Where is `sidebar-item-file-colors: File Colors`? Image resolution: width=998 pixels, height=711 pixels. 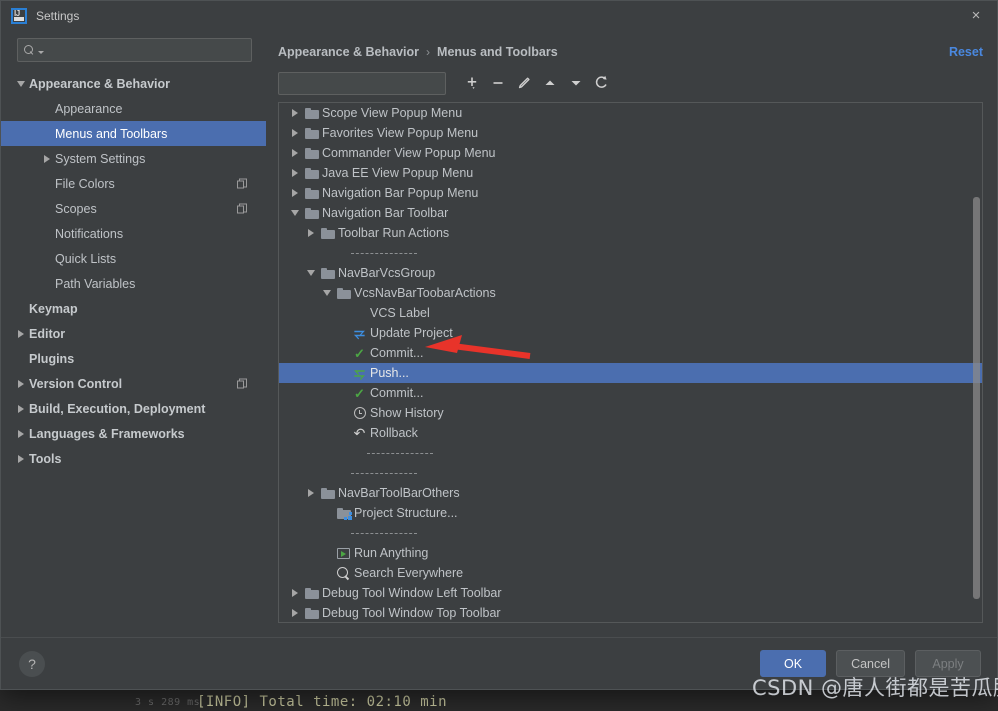
sidebar-item-file-colors: File Colors is located at coordinates (133, 183).